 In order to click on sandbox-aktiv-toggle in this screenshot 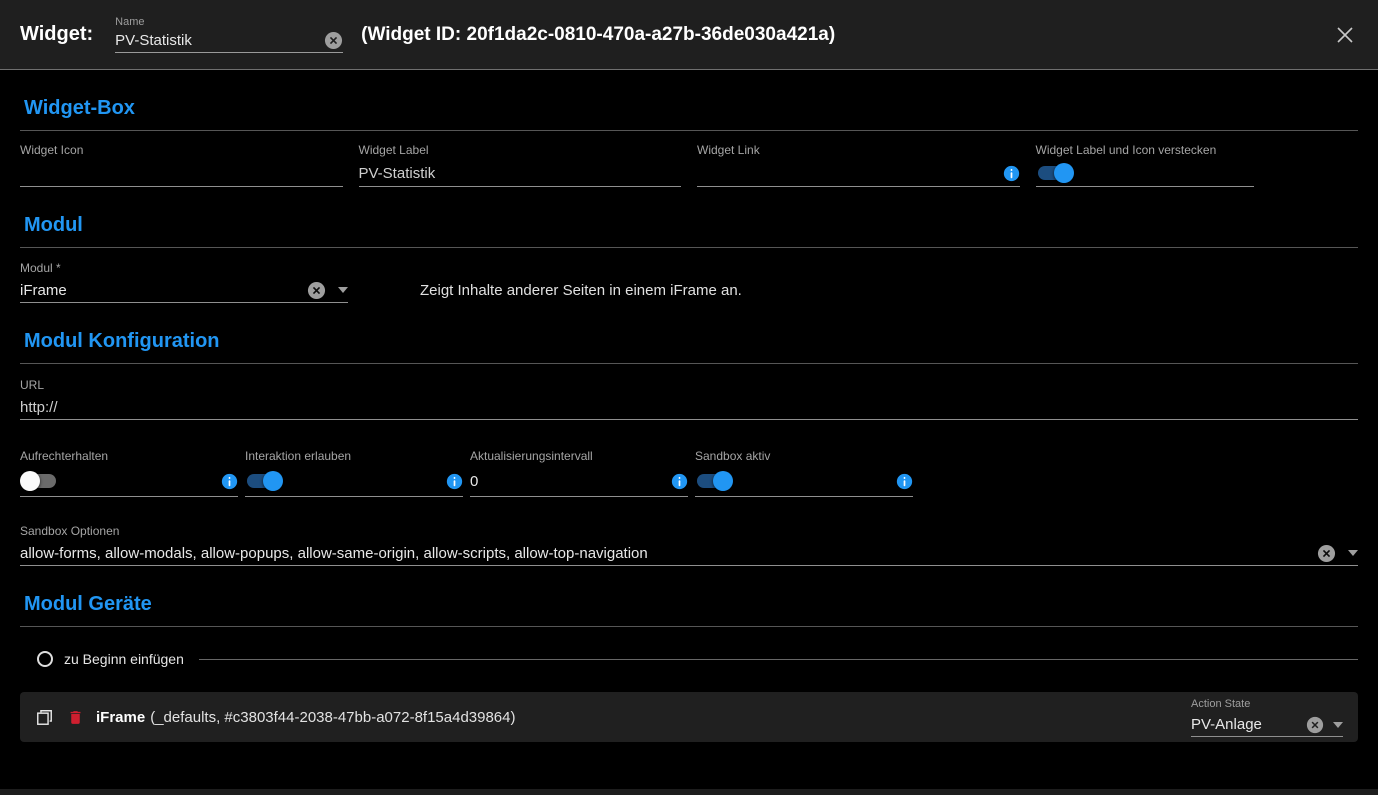, I will do `click(714, 481)`.